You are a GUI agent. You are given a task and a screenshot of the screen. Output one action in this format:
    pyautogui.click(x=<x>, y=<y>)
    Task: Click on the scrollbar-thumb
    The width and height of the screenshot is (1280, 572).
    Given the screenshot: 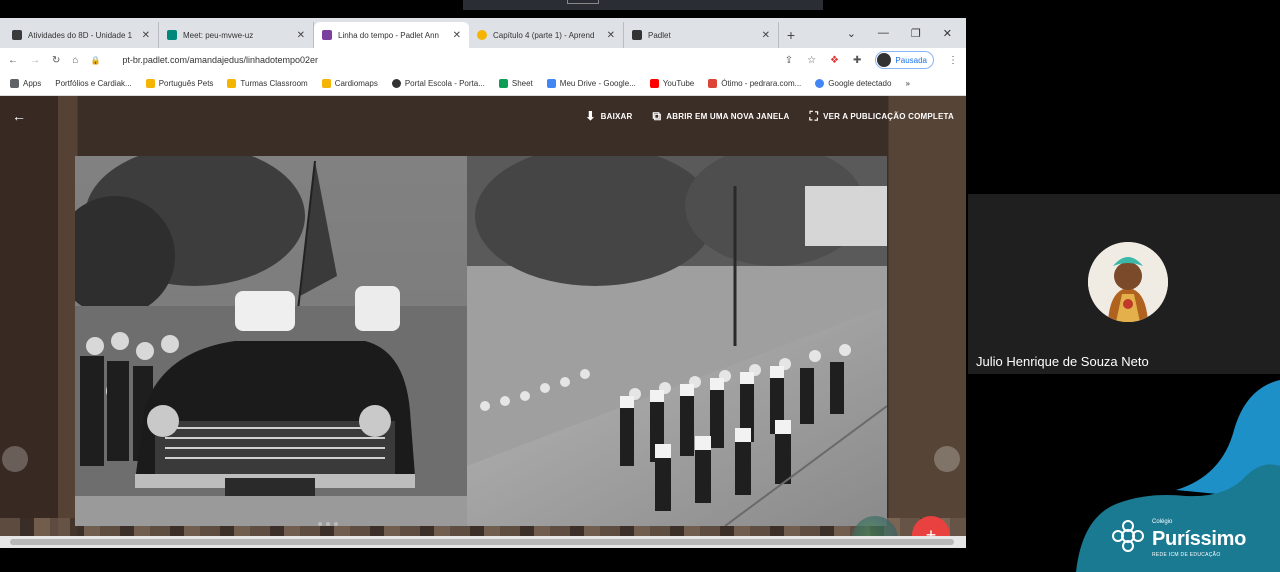 What is the action you would take?
    pyautogui.click(x=482, y=542)
    